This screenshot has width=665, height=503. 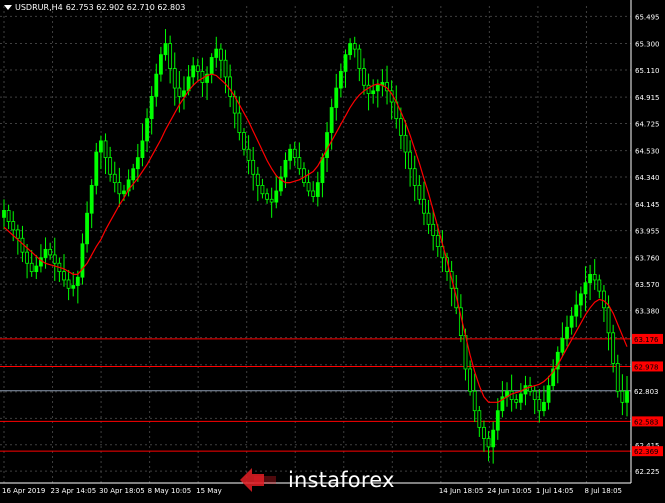 I want to click on watermark: instaforex, so click(x=316, y=480).